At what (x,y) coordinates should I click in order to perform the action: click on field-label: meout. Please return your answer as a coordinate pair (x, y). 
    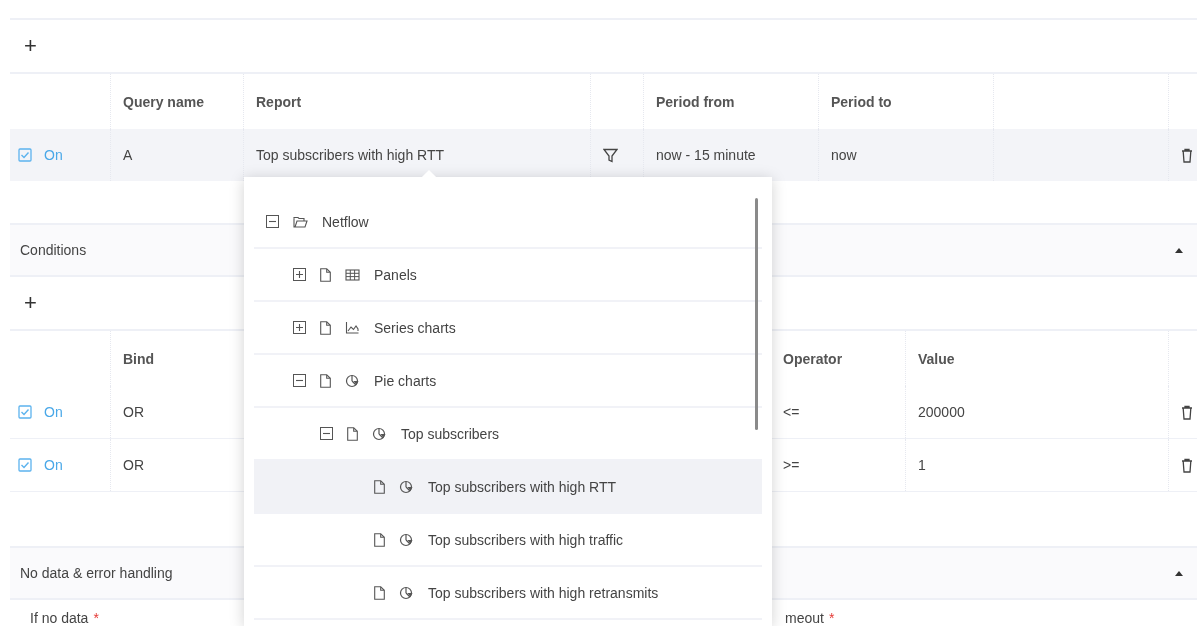
    Looking at the image, I should click on (804, 618).